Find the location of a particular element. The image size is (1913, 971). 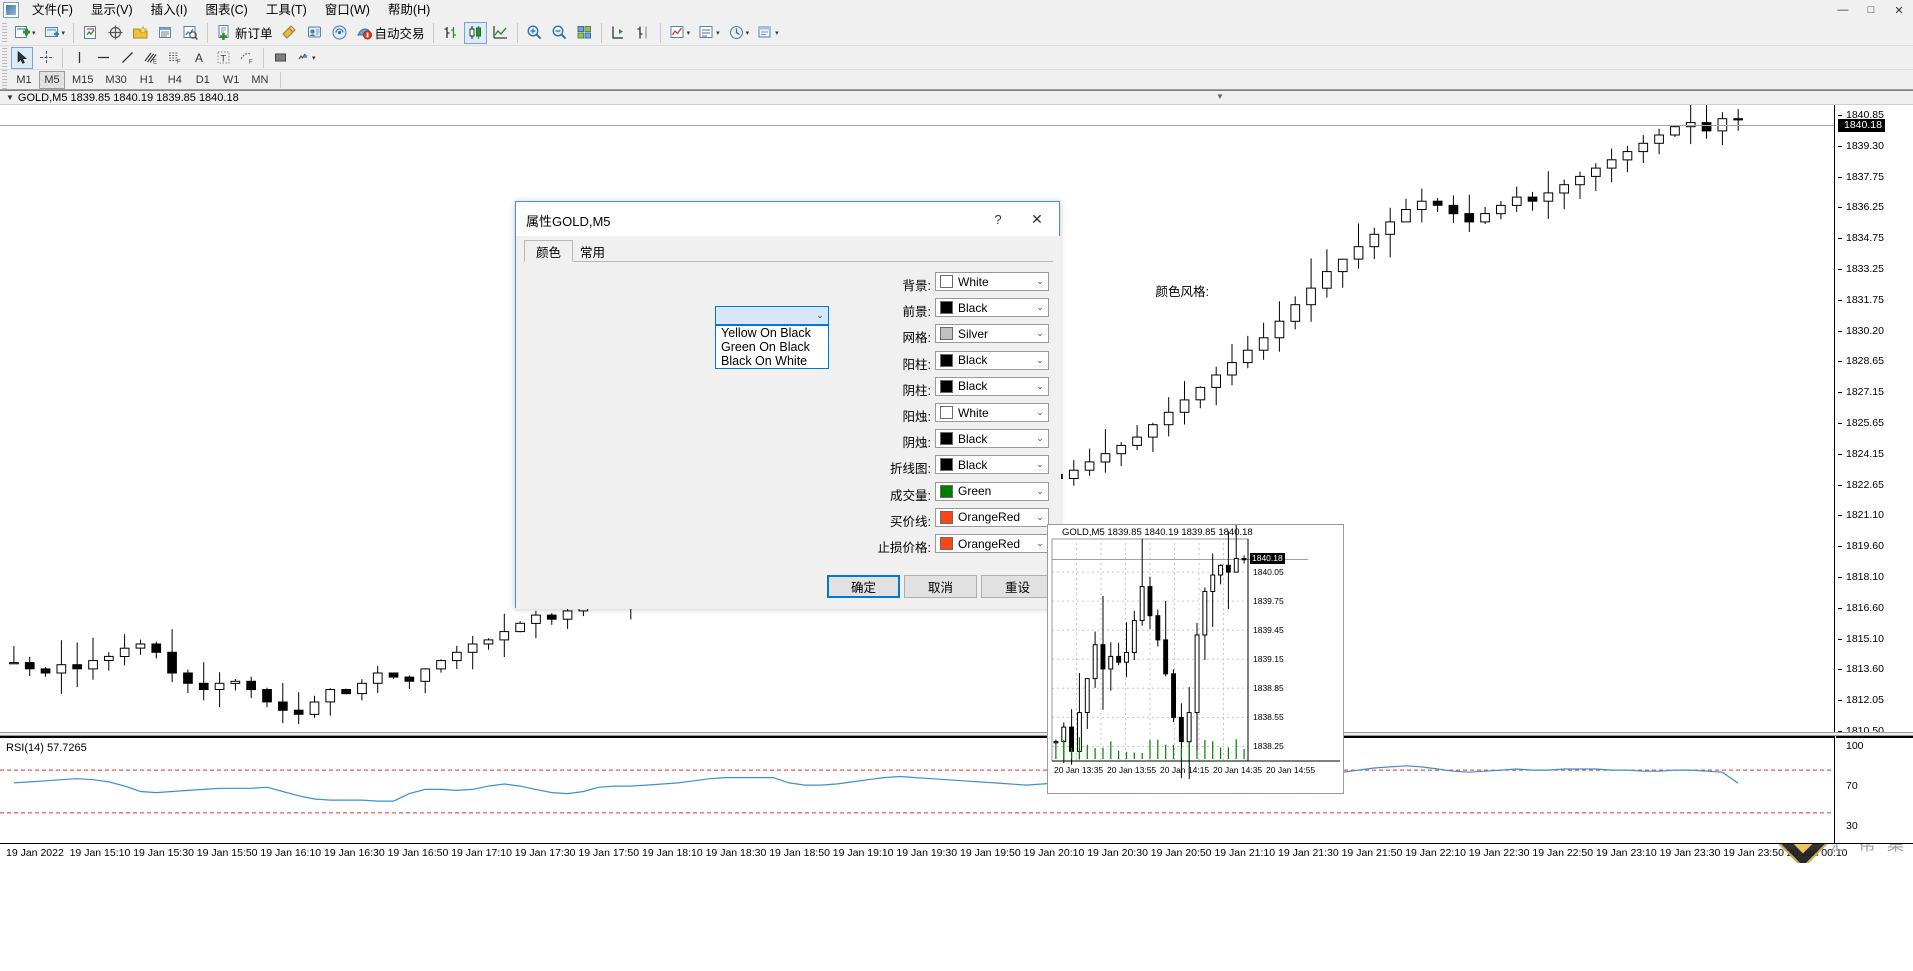

autotrading-button: 自动交易 is located at coordinates (390, 33).